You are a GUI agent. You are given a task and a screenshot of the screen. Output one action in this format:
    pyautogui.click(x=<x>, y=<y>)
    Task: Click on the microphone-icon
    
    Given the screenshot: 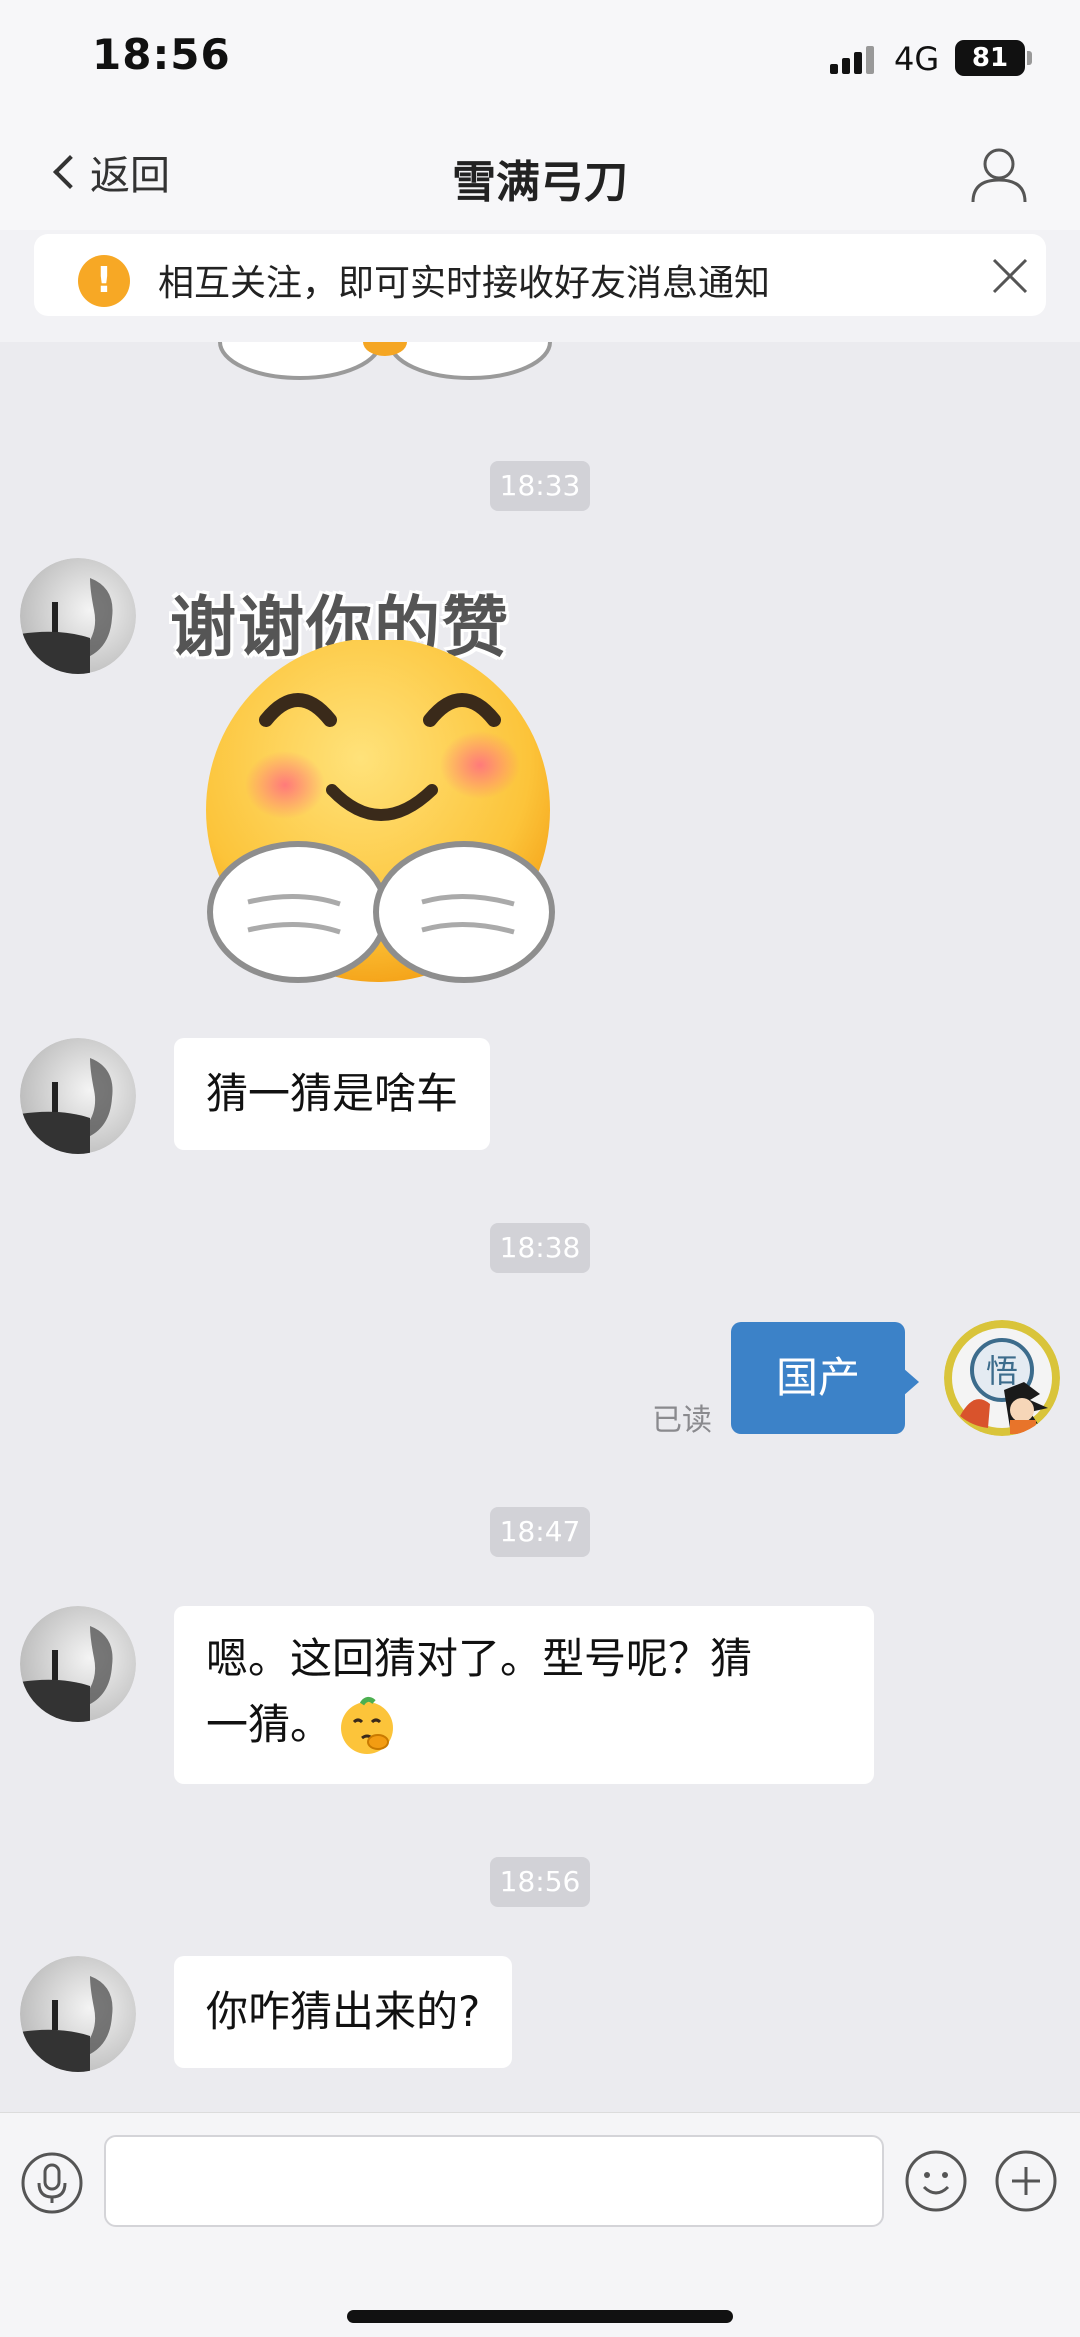 What is the action you would take?
    pyautogui.click(x=52, y=2183)
    